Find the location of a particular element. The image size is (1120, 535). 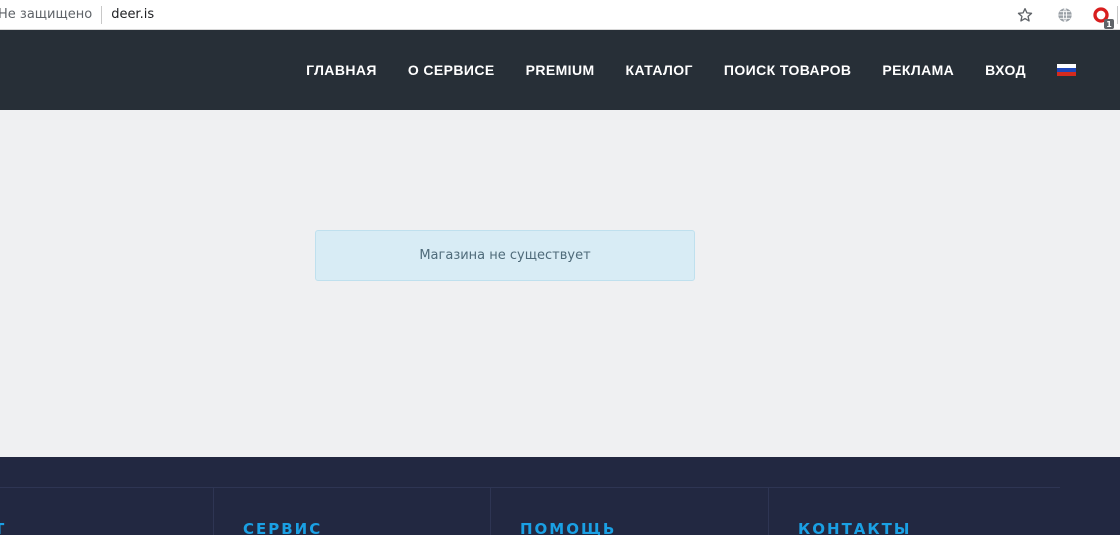

nav-advertising: РЕКЛАМА is located at coordinates (918, 70).